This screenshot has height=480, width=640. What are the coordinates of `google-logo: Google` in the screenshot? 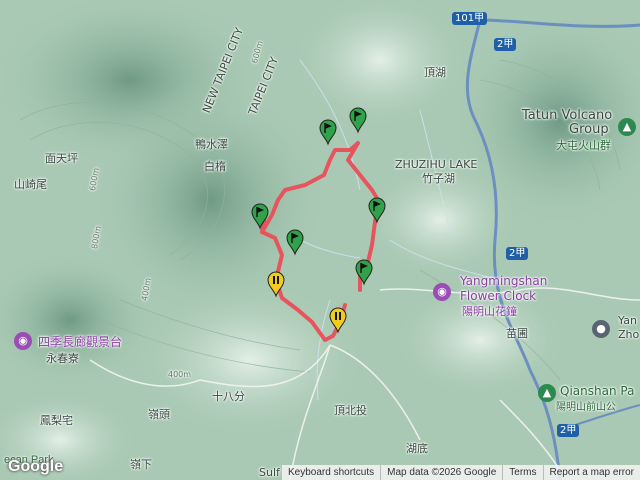 It's located at (36, 466).